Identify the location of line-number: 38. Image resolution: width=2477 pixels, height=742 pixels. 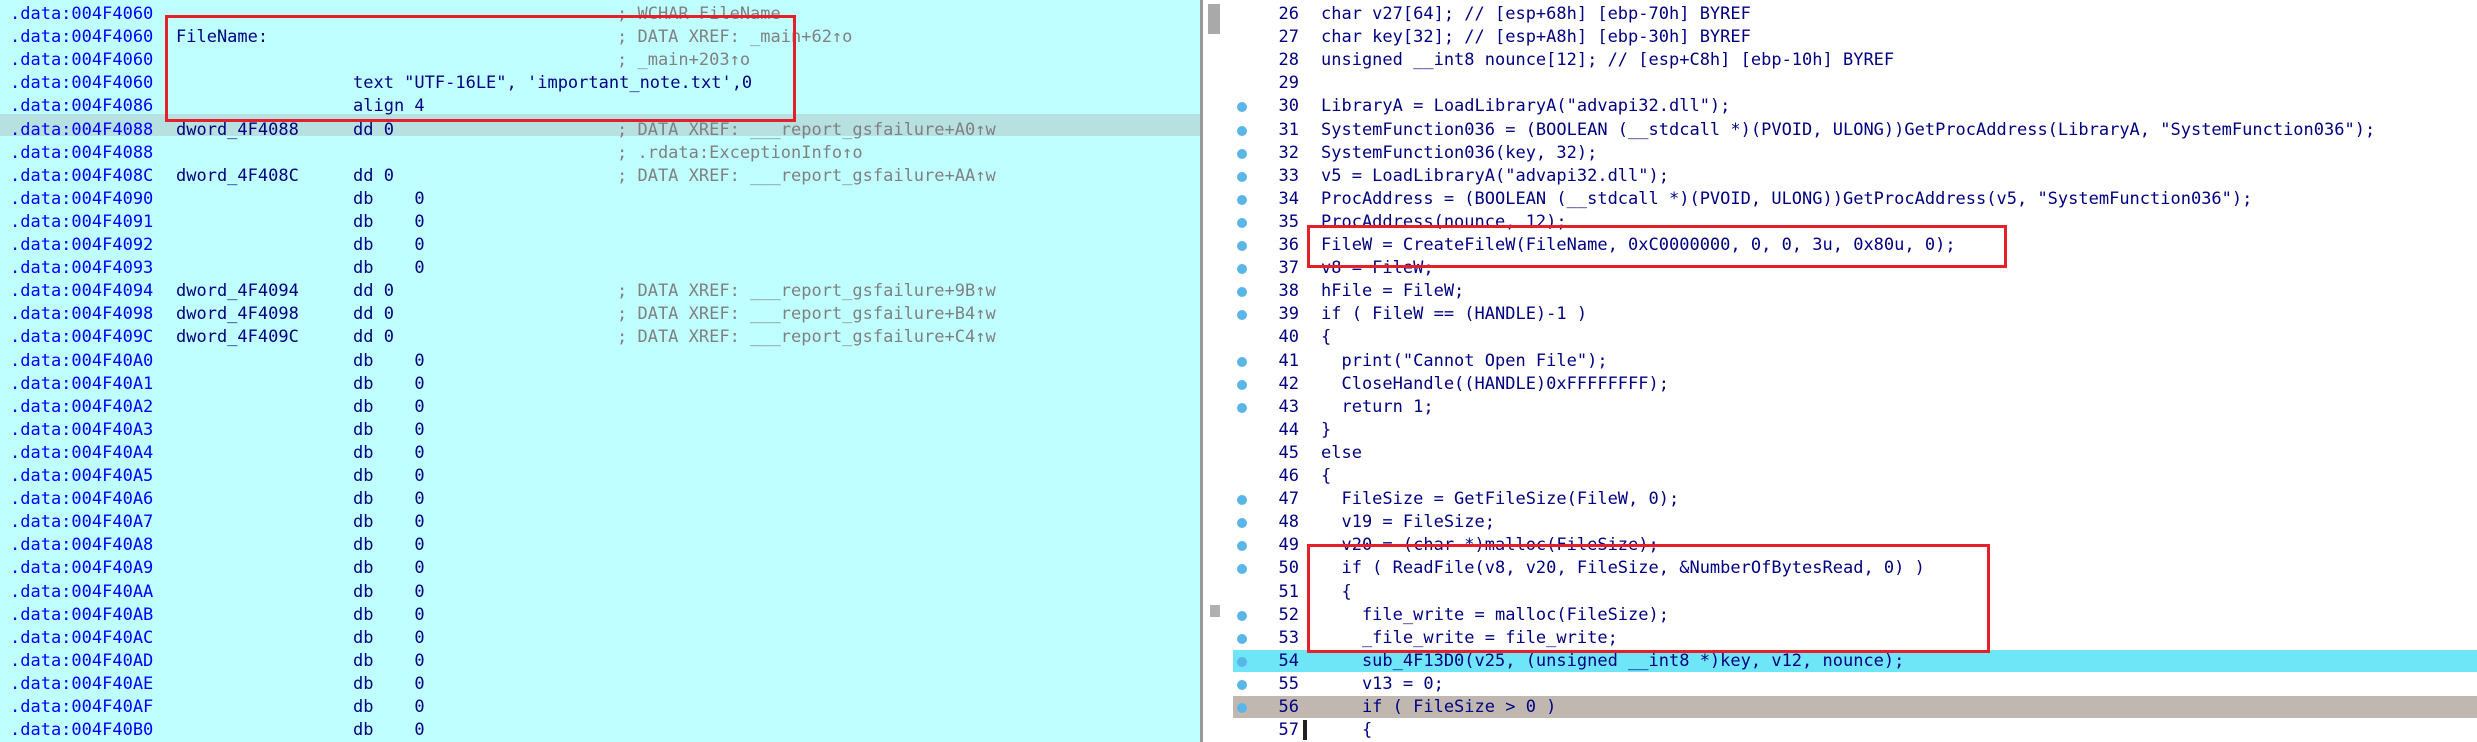
(1288, 291).